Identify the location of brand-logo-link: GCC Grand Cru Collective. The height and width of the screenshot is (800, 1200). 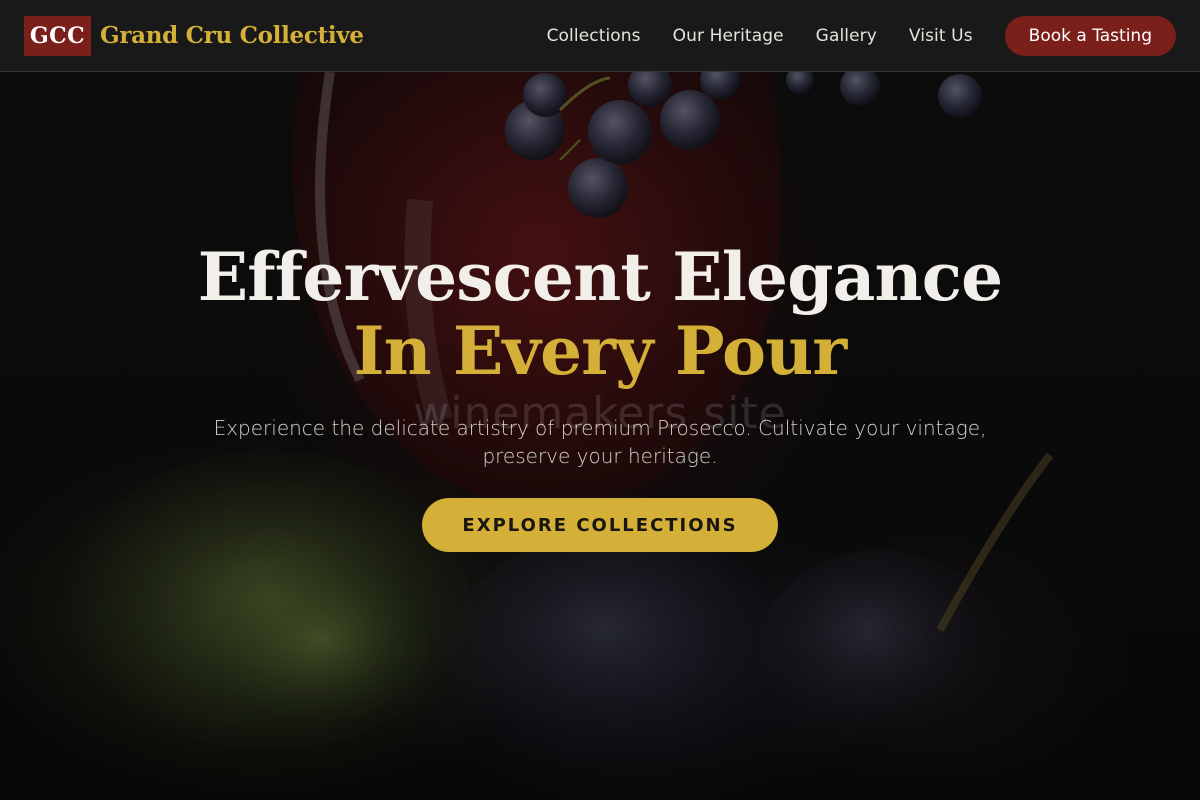
(194, 35).